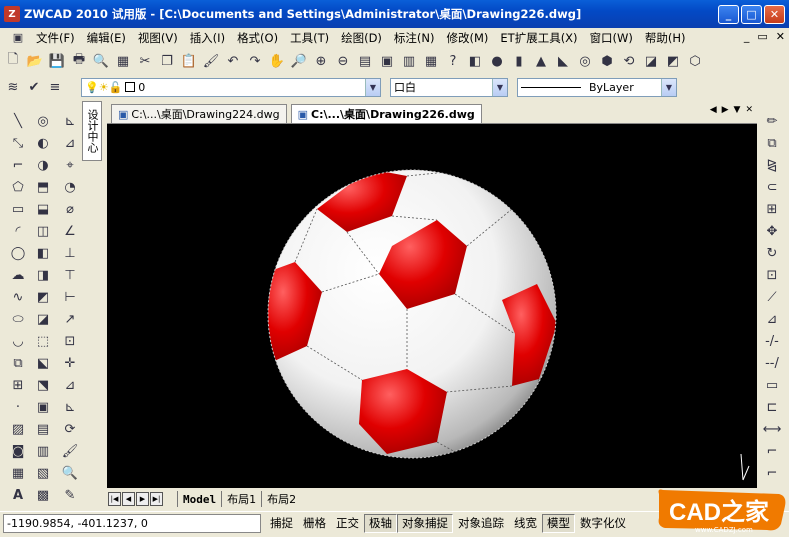  What do you see at coordinates (43, 451) in the screenshot?
I see `separate-icon: ▥` at bounding box center [43, 451].